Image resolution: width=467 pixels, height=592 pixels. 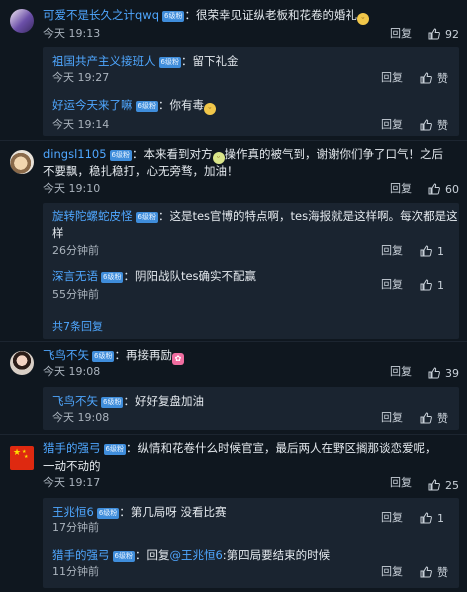 What do you see at coordinates (178, 512) in the screenshot?
I see `reply-text: 第几局呀 没看比赛` at bounding box center [178, 512].